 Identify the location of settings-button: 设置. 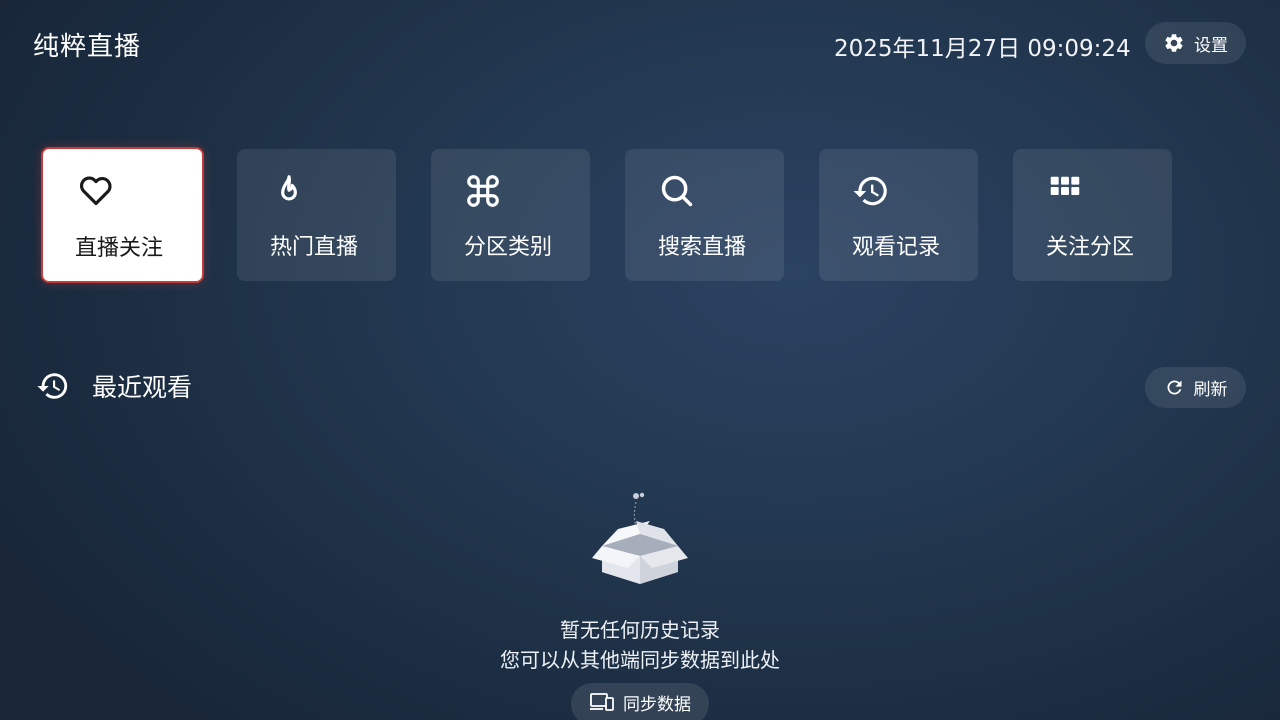
(1195, 43).